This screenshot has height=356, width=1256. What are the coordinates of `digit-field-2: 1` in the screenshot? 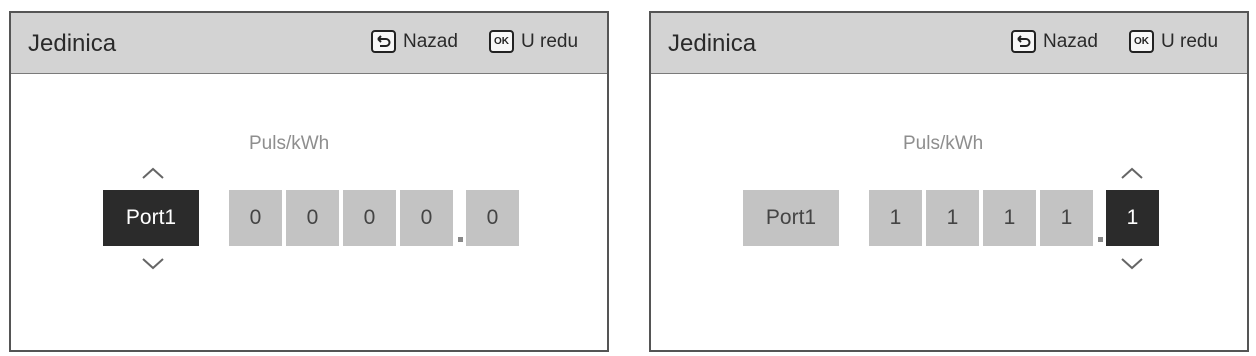 It's located at (952, 218).